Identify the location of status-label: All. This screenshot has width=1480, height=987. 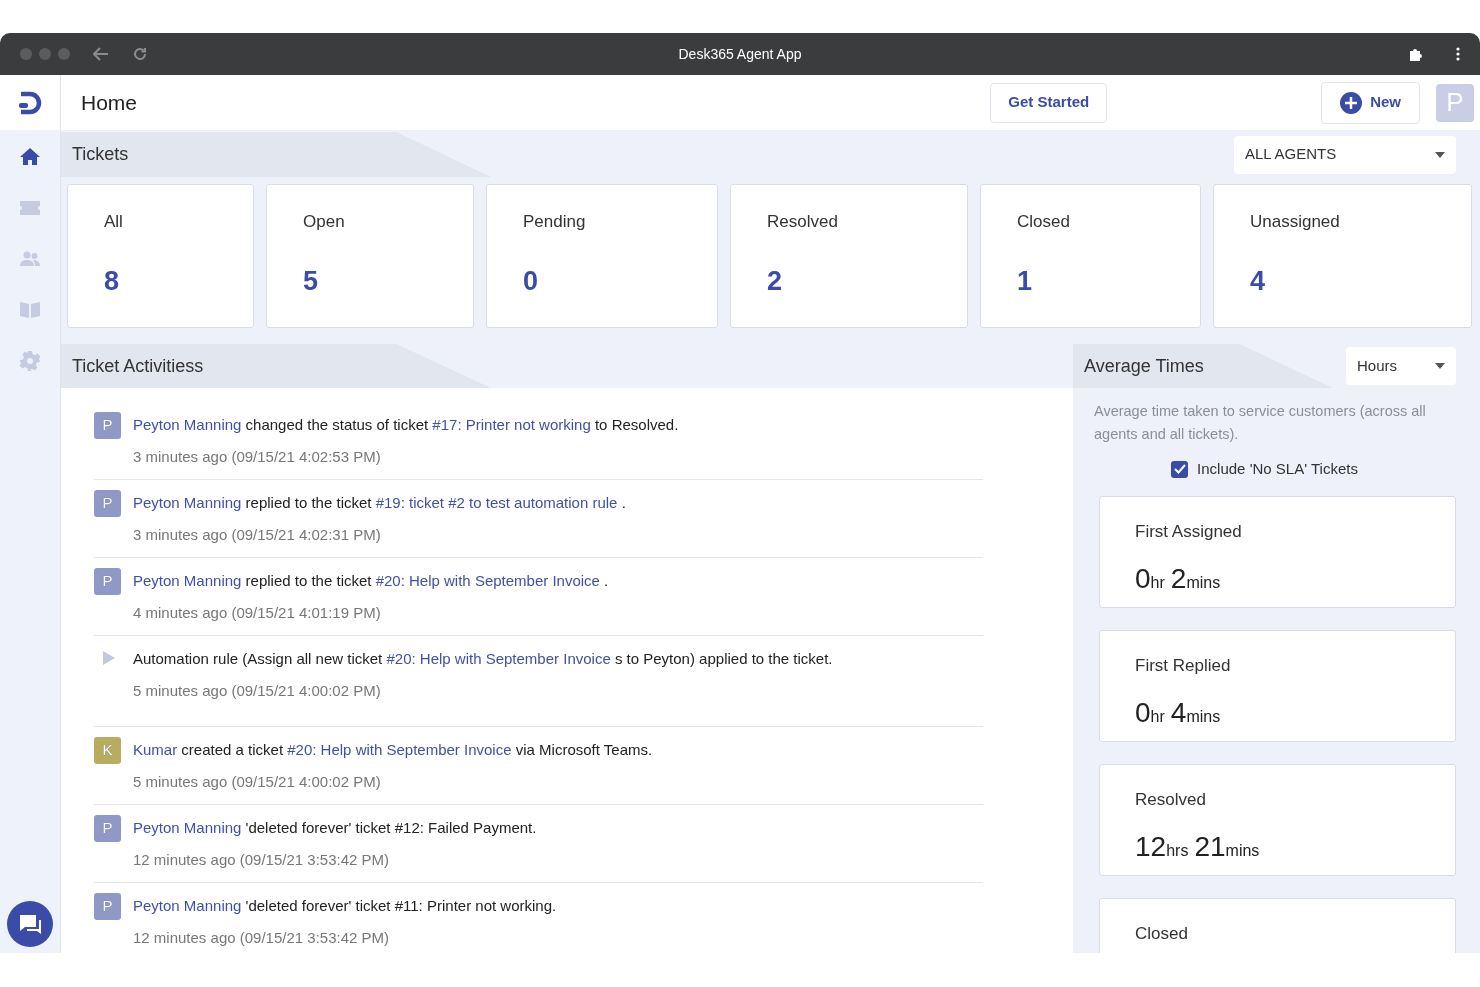
(114, 222).